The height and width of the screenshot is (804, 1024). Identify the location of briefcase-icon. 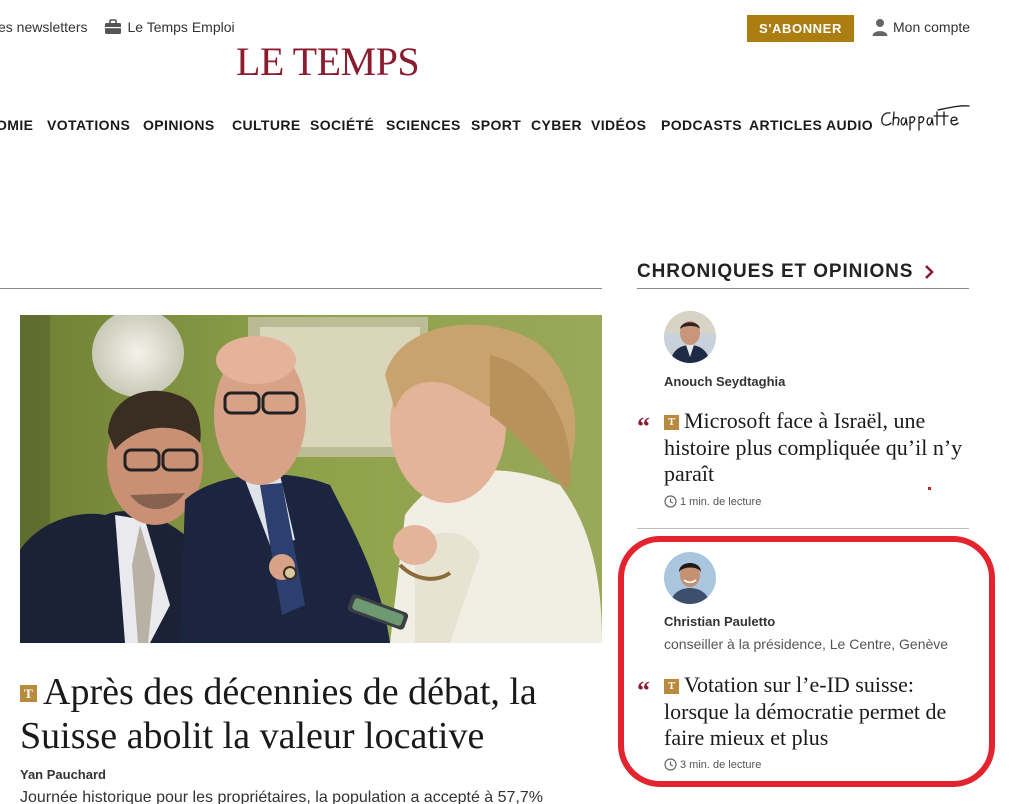
(113, 26).